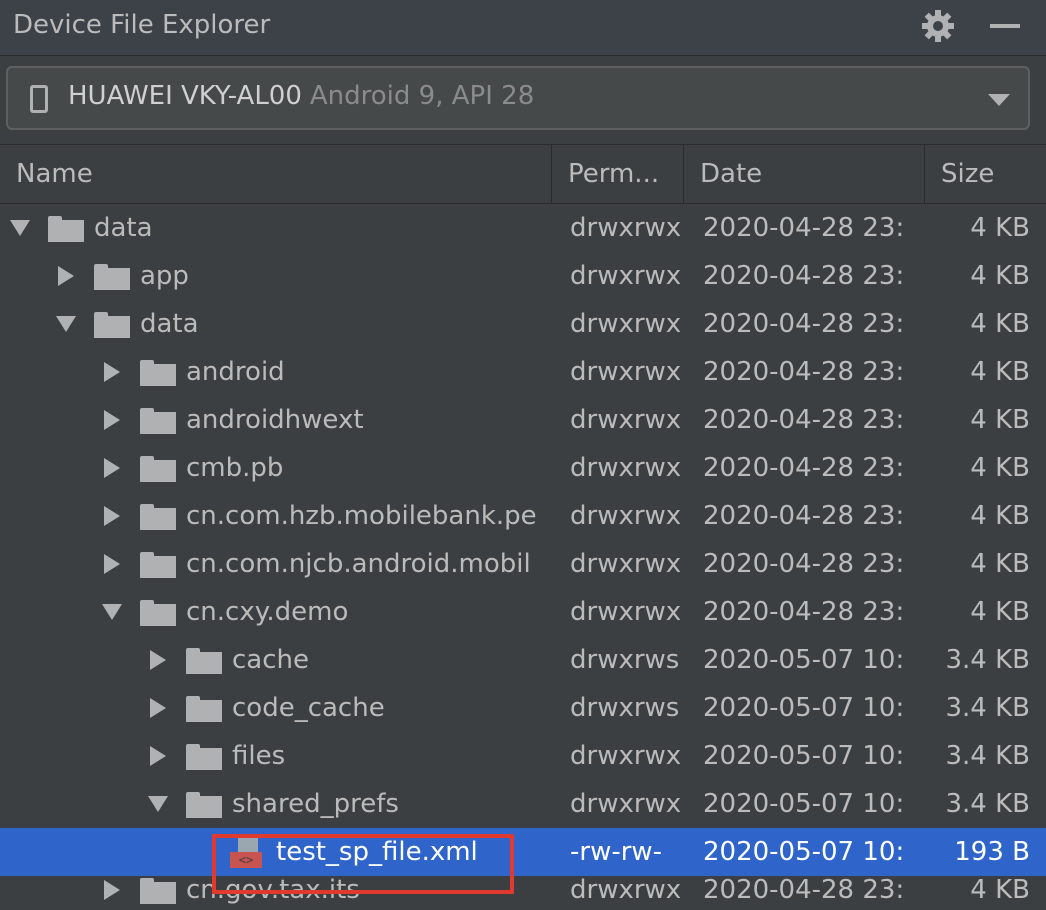  Describe the element at coordinates (938, 26) in the screenshot. I see `gear-icon` at that location.